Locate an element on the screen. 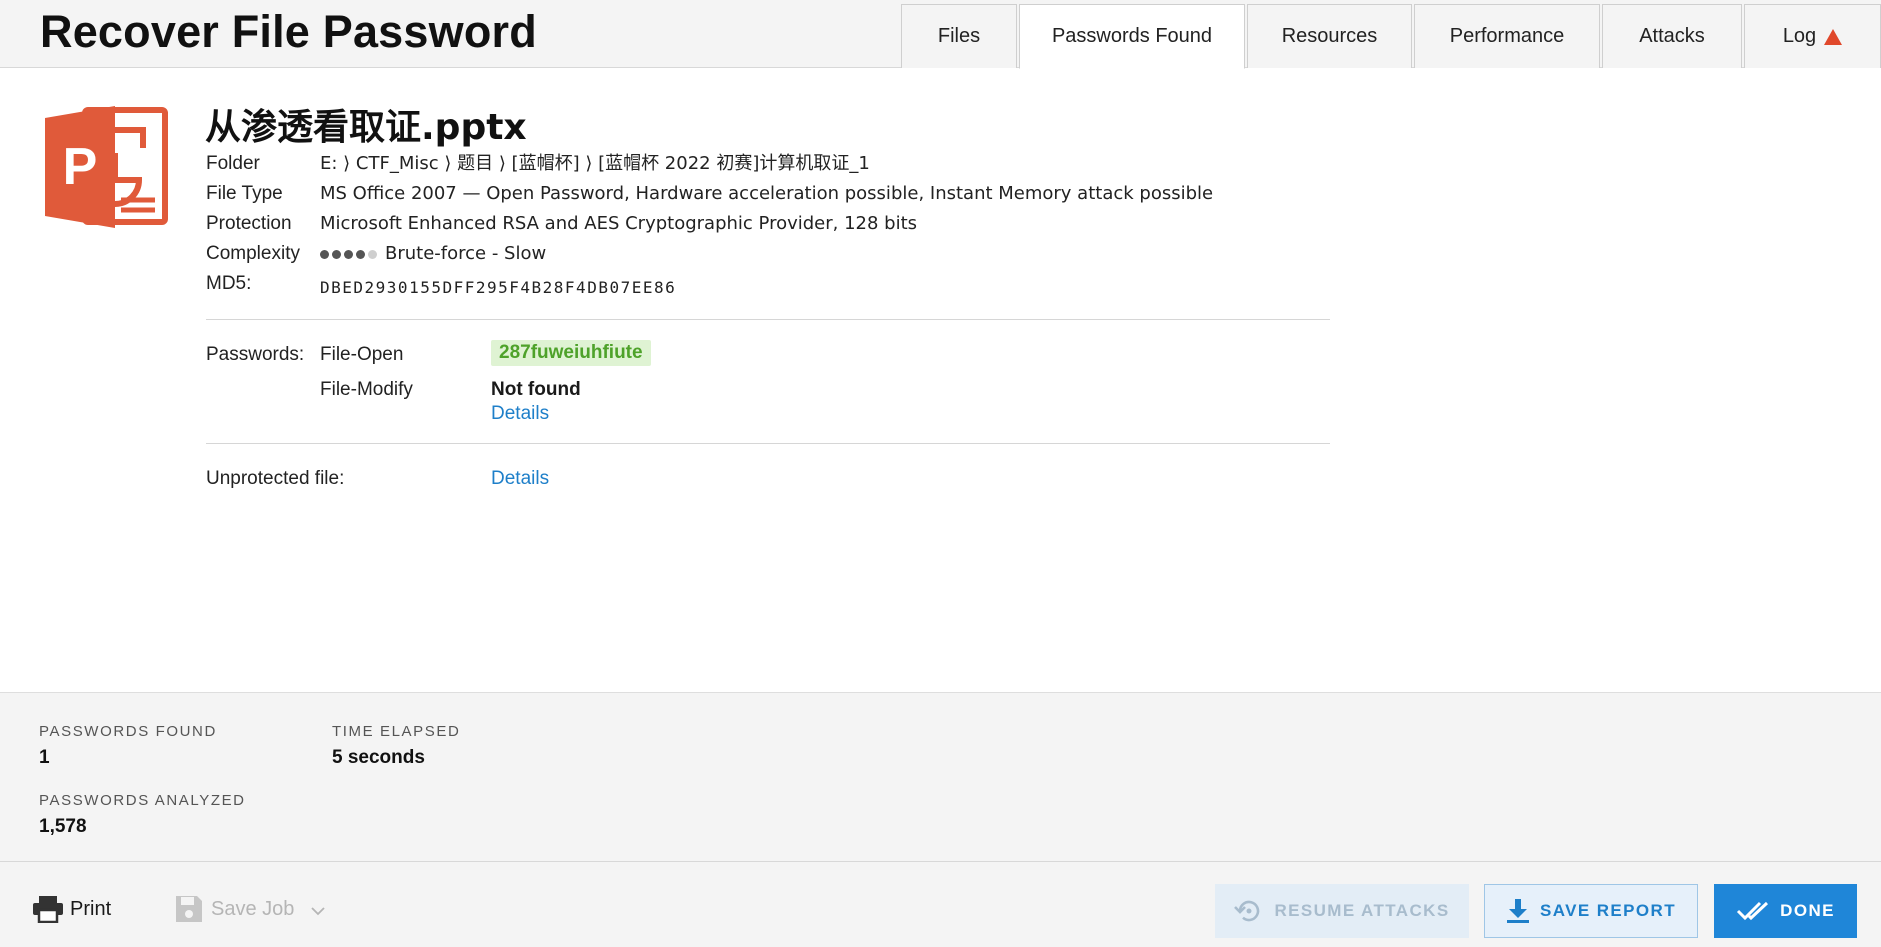 The width and height of the screenshot is (1881, 947). tab-label: Performance is located at coordinates (1507, 36).